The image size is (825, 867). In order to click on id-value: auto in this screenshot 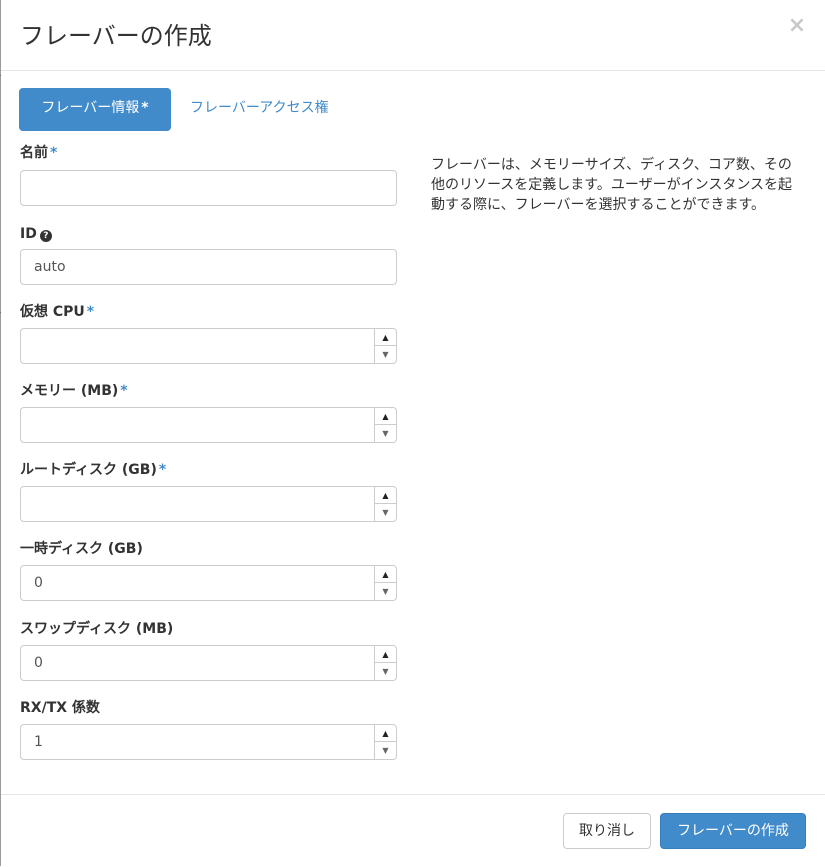, I will do `click(50, 267)`.